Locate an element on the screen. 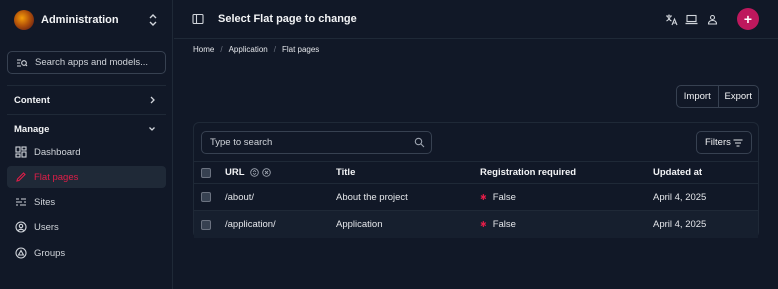 This screenshot has height=289, width=778. breadcrumb-flat-pages: Flat pages is located at coordinates (300, 49).